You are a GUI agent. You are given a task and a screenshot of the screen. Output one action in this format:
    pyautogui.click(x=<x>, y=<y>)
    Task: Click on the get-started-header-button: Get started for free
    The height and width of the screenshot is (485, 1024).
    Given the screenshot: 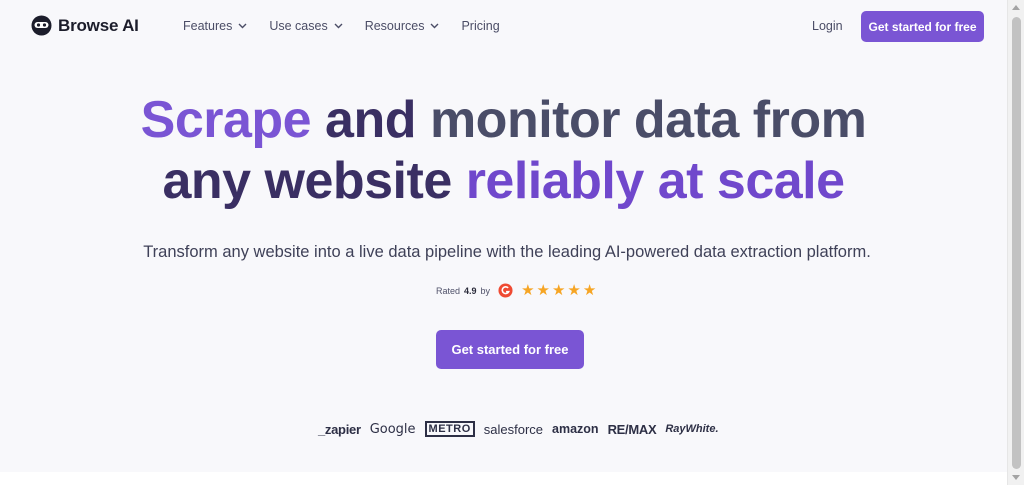 What is the action you would take?
    pyautogui.click(x=922, y=26)
    